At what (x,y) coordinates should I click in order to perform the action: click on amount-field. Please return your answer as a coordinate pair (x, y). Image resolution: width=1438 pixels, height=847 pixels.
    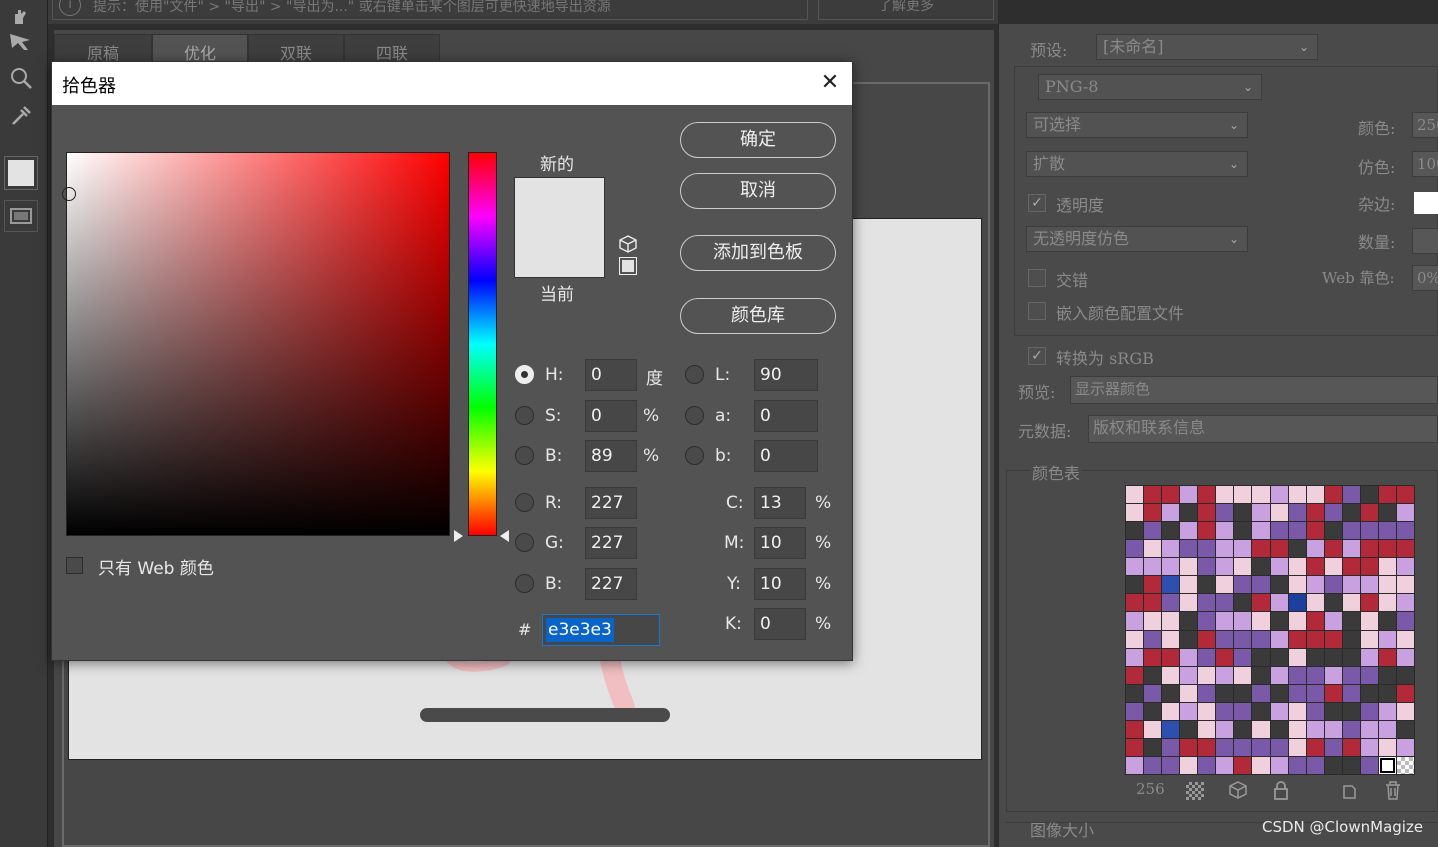
    Looking at the image, I should click on (1425, 241).